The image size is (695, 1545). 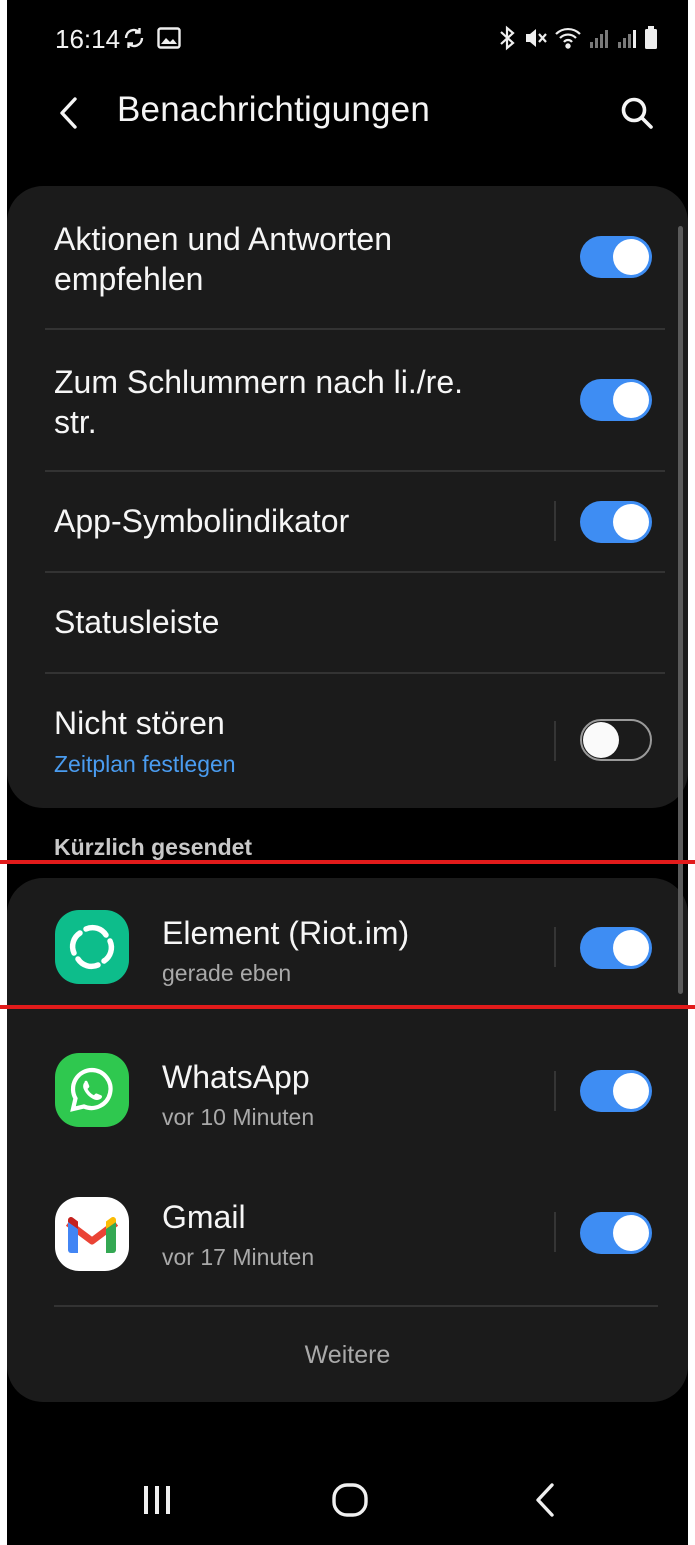 I want to click on back-icon, so click(x=545, y=1500).